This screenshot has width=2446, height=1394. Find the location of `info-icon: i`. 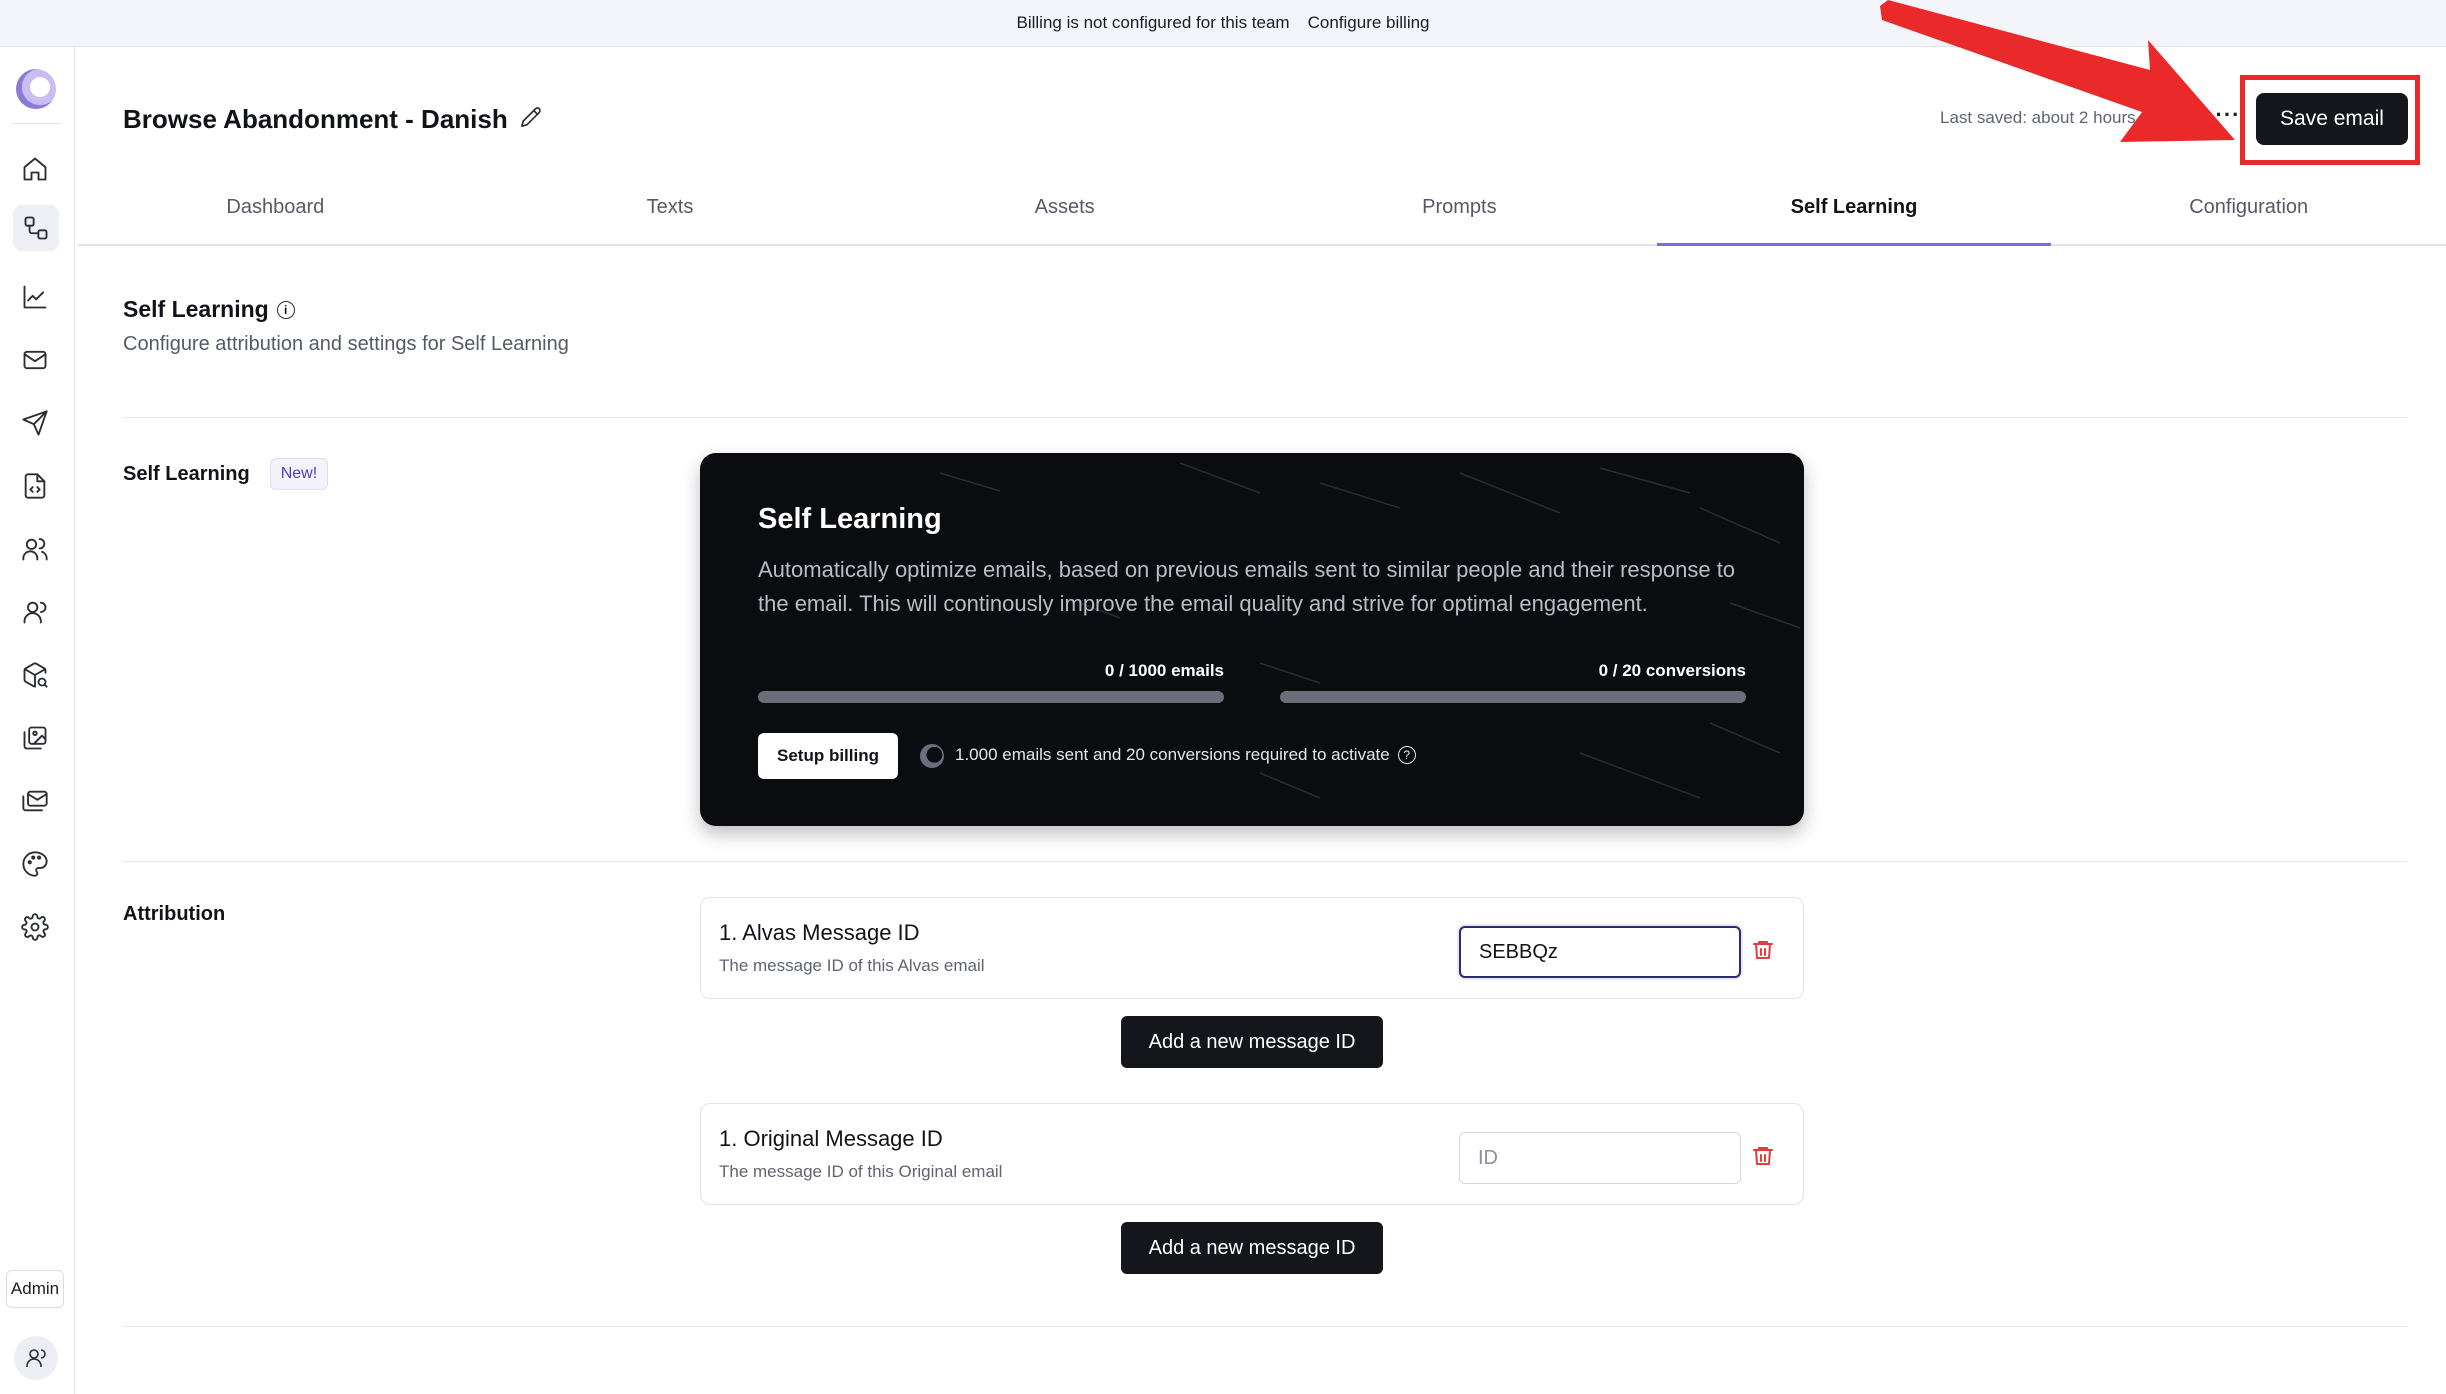

info-icon: i is located at coordinates (285, 309).